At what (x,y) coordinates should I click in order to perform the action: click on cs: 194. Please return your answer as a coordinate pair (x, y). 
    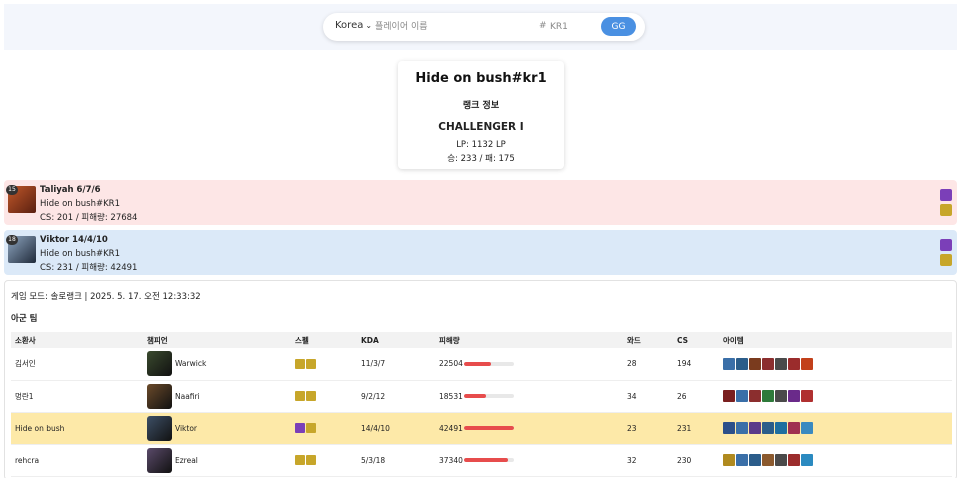
    Looking at the image, I should click on (696, 364).